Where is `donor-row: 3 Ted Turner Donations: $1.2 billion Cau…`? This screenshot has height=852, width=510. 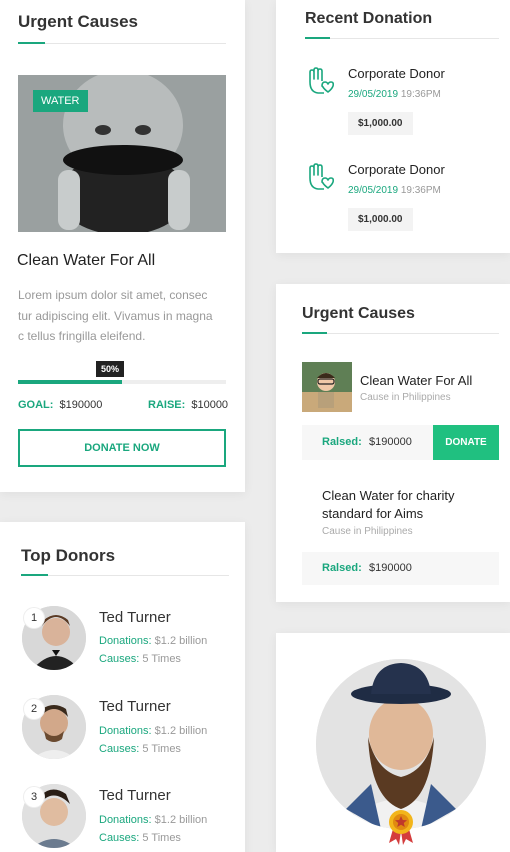
donor-row: 3 Ted Turner Donations: $1.2 billion Cau… is located at coordinates (122, 815).